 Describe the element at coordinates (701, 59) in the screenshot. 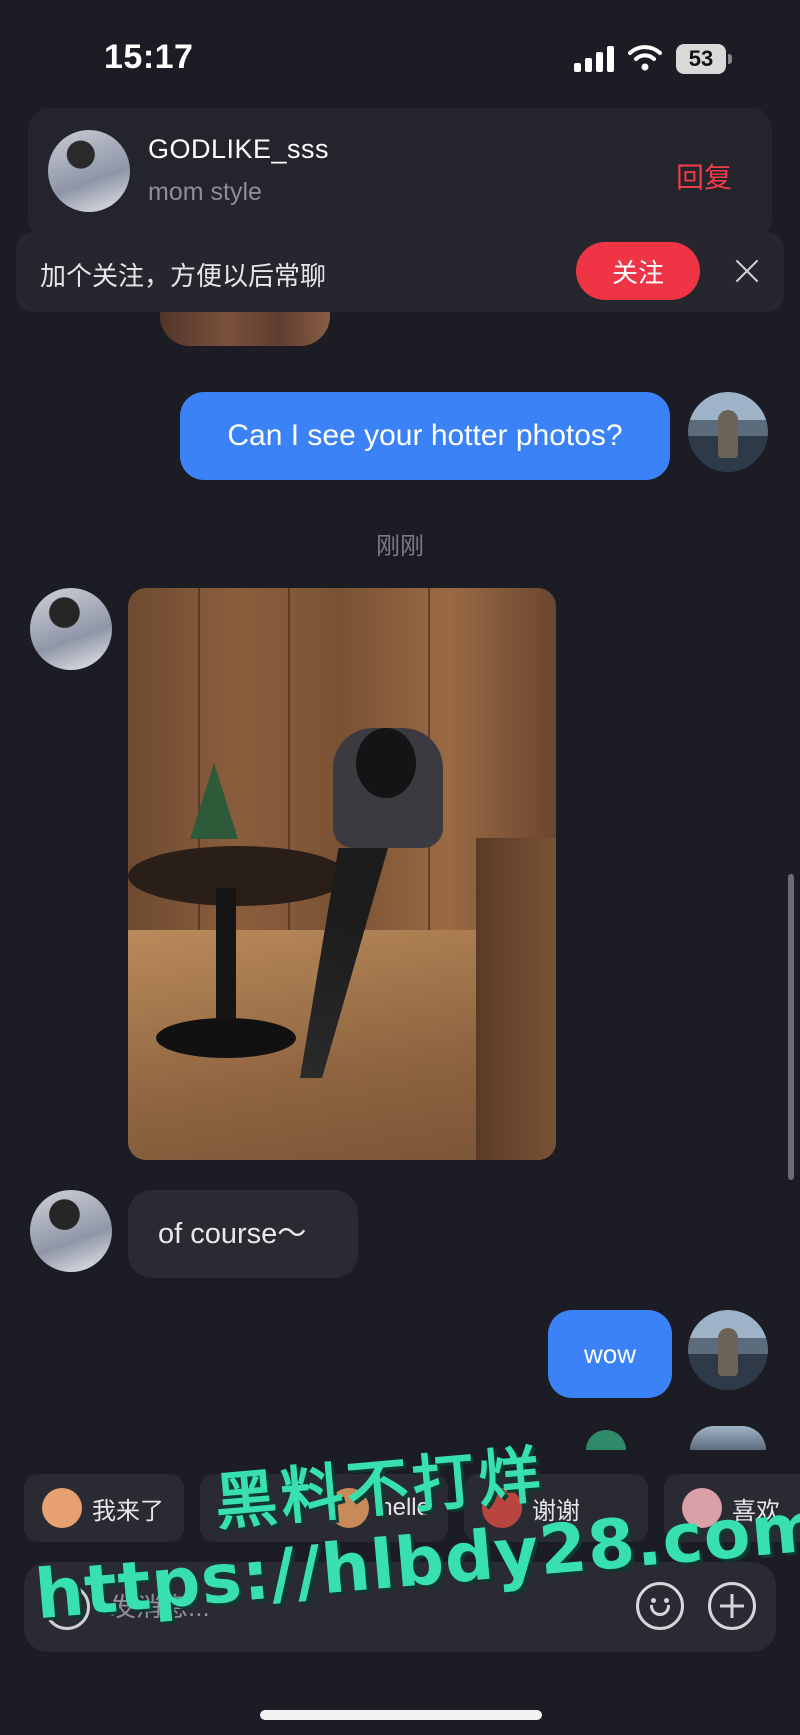

I see `battery-level: 53` at that location.